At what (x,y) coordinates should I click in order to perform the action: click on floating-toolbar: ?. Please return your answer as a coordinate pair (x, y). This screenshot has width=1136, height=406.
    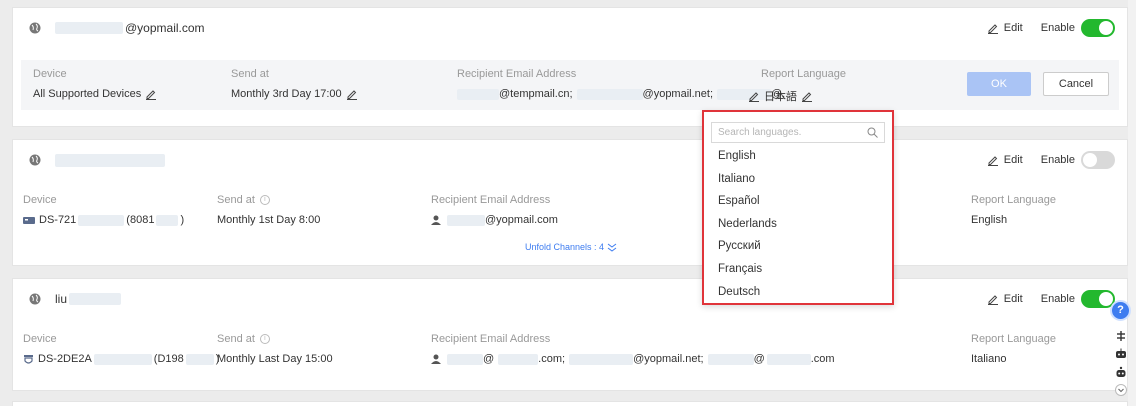
    Looking at the image, I should click on (1121, 353).